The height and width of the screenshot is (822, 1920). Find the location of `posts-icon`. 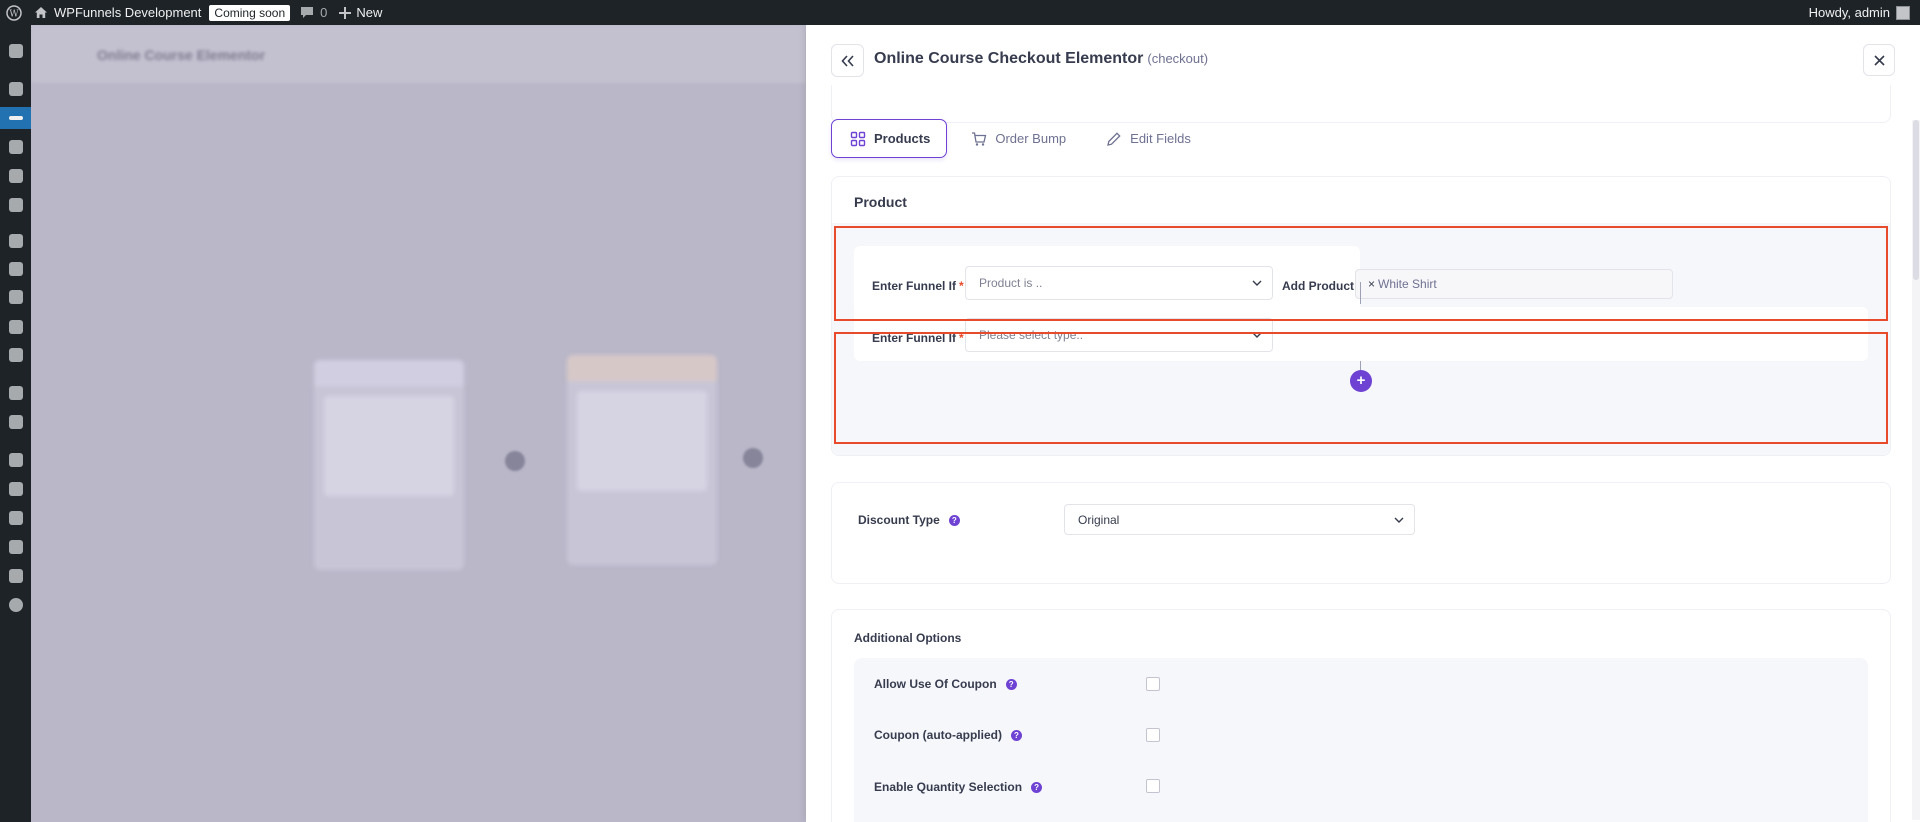

posts-icon is located at coordinates (15, 89).